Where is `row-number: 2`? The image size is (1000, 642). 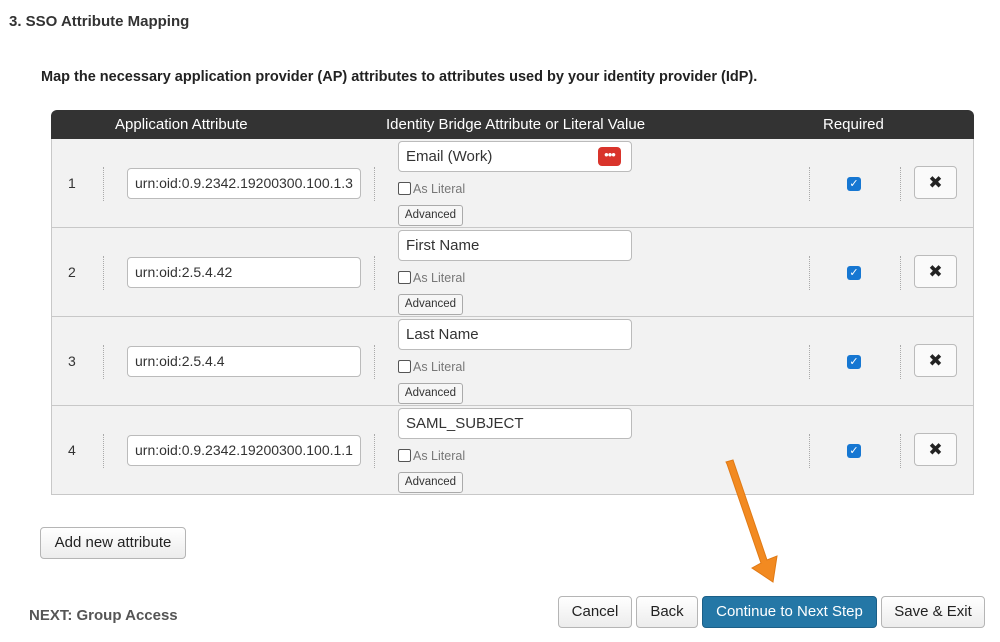 row-number: 2 is located at coordinates (72, 272).